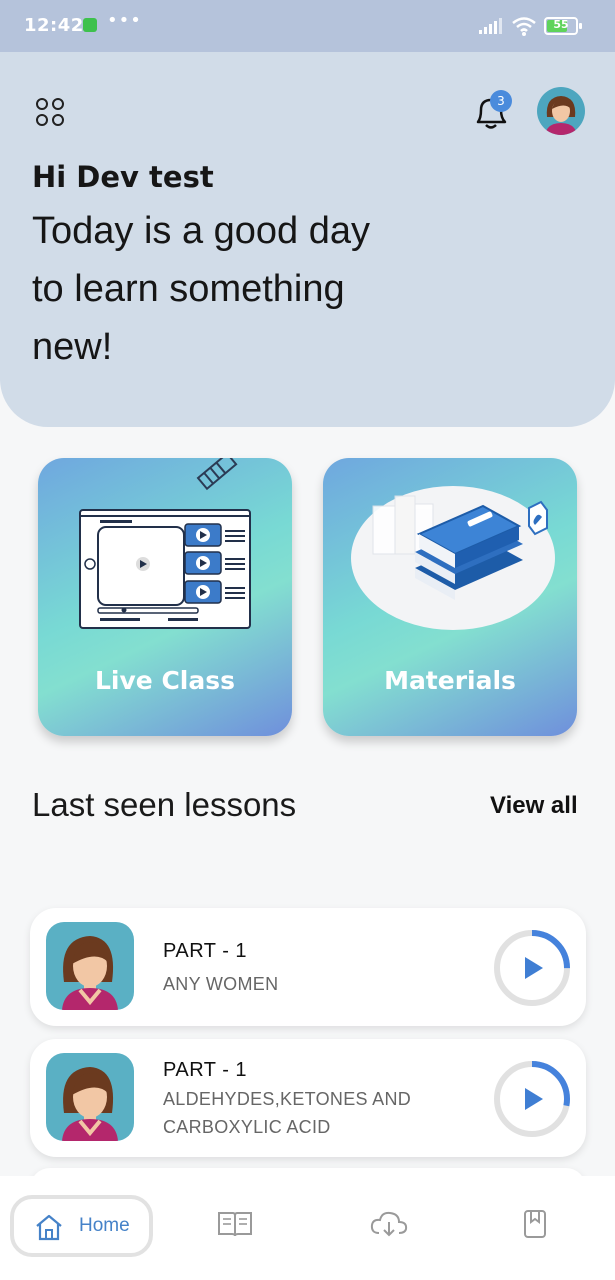 Image resolution: width=615 pixels, height=1280 pixels. What do you see at coordinates (235, 1224) in the screenshot?
I see `book-icon` at bounding box center [235, 1224].